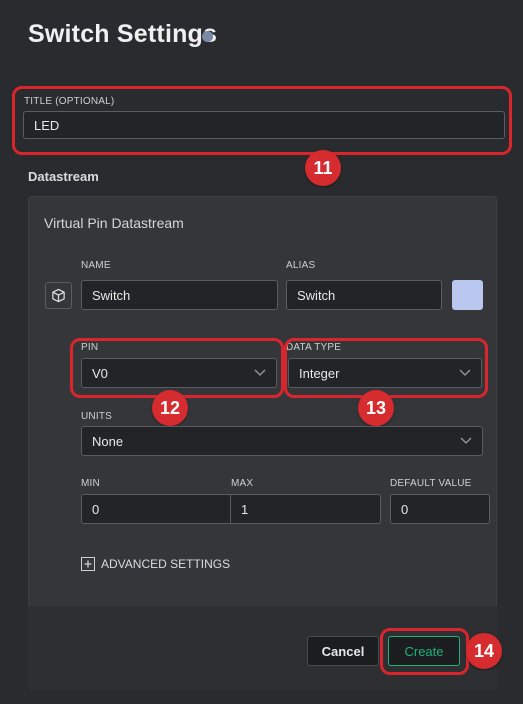 The width and height of the screenshot is (523, 704). Describe the element at coordinates (96, 509) in the screenshot. I see `min-input-value: 0` at that location.